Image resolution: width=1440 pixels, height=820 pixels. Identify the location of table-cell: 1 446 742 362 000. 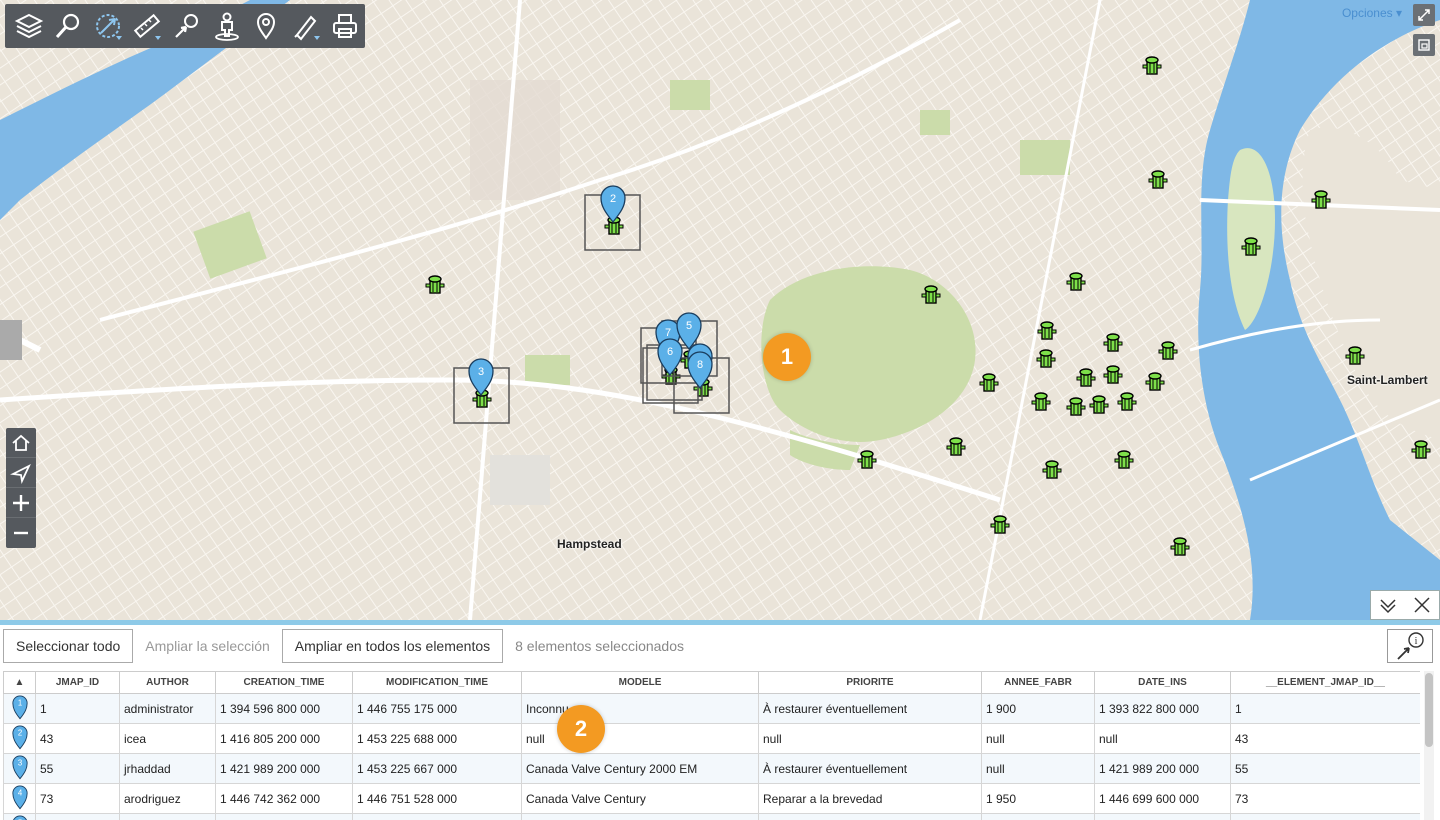
(284, 816).